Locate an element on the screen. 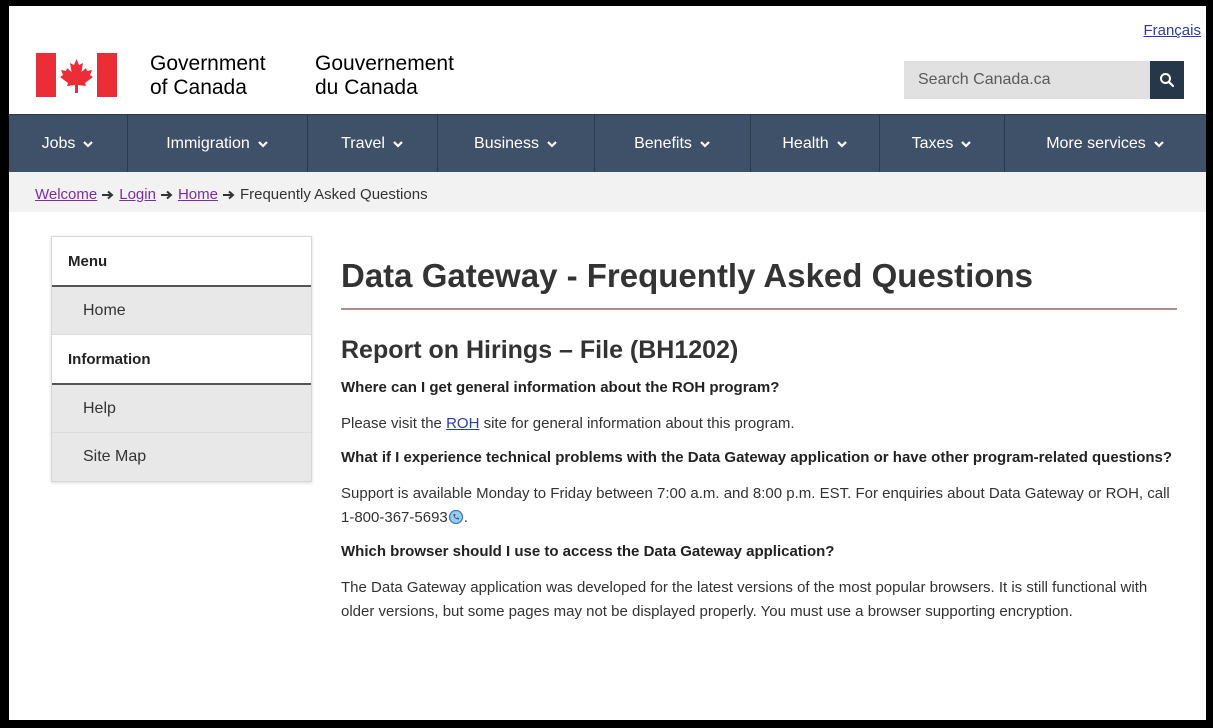 The width and height of the screenshot is (1213, 728). answer-text: Please visit the is located at coordinates (394, 423).